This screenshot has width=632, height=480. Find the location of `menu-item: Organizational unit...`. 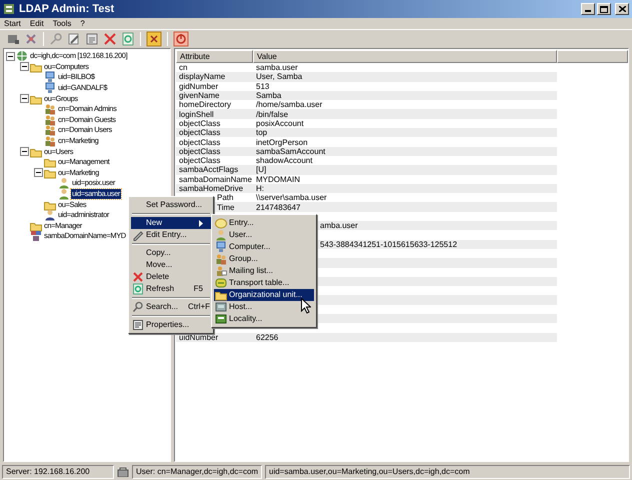

menu-item: Organizational unit... is located at coordinates (264, 295).